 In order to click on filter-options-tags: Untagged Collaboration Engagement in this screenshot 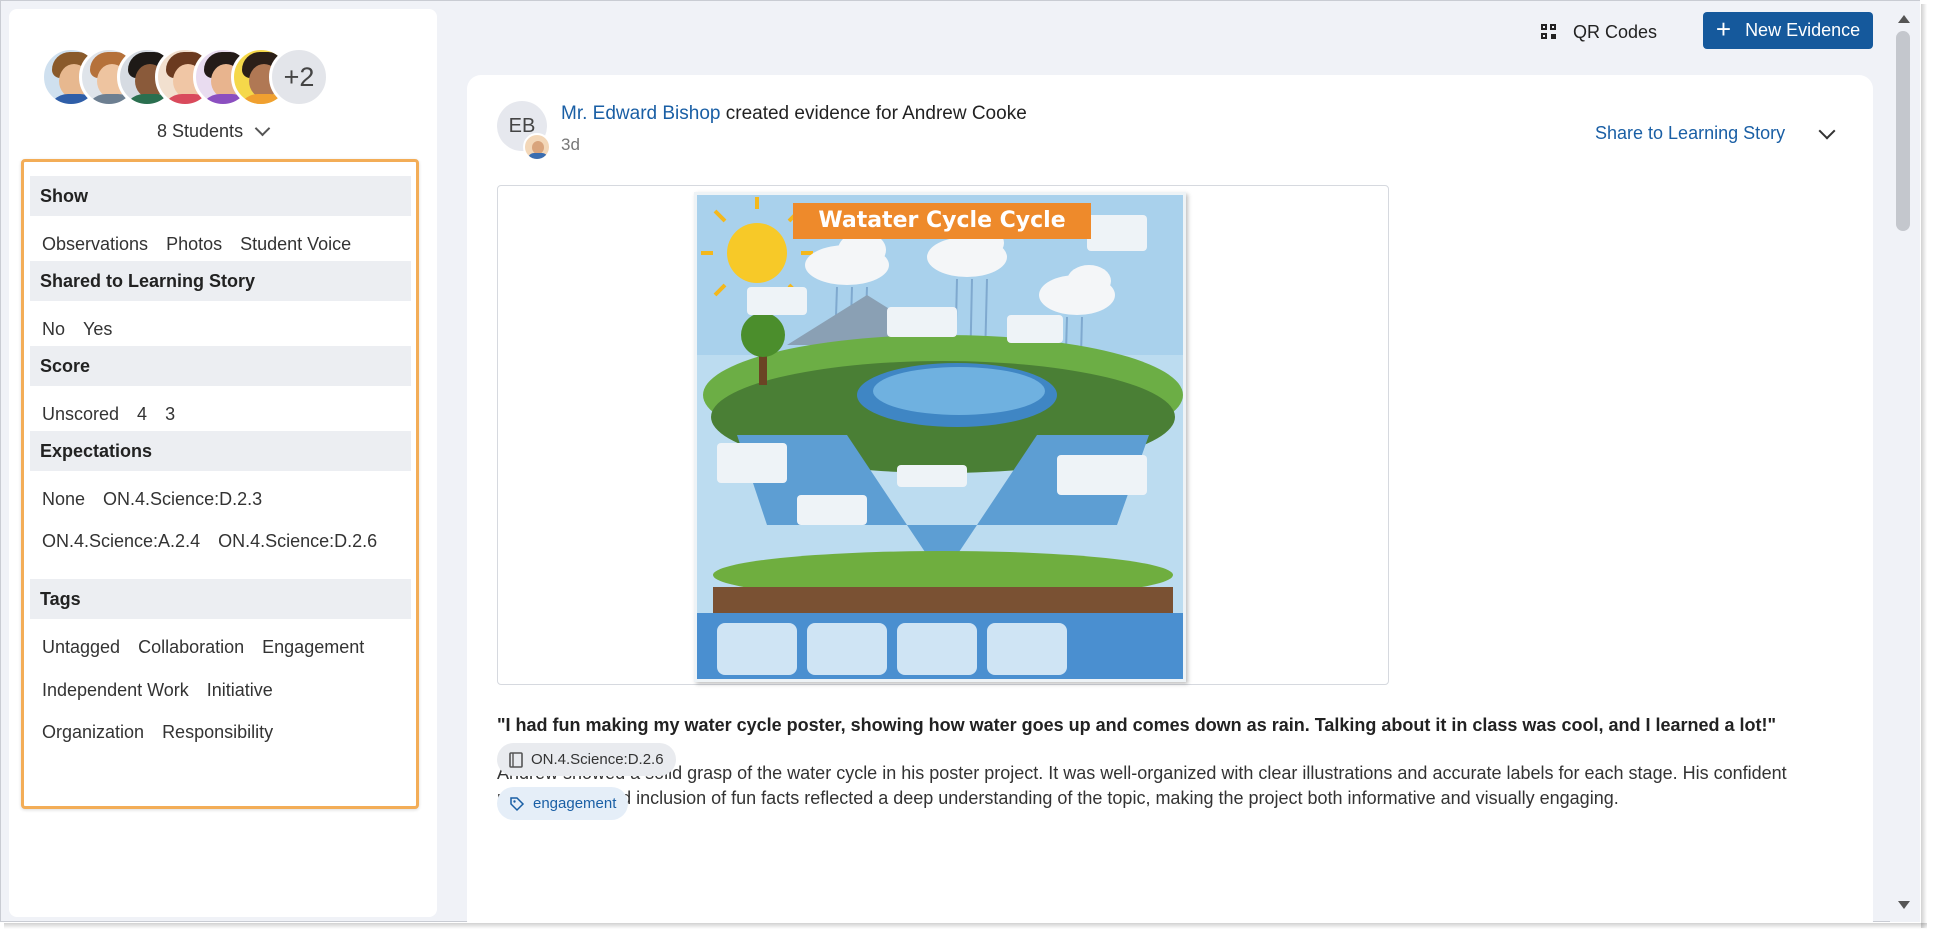, I will do `click(203, 647)`.